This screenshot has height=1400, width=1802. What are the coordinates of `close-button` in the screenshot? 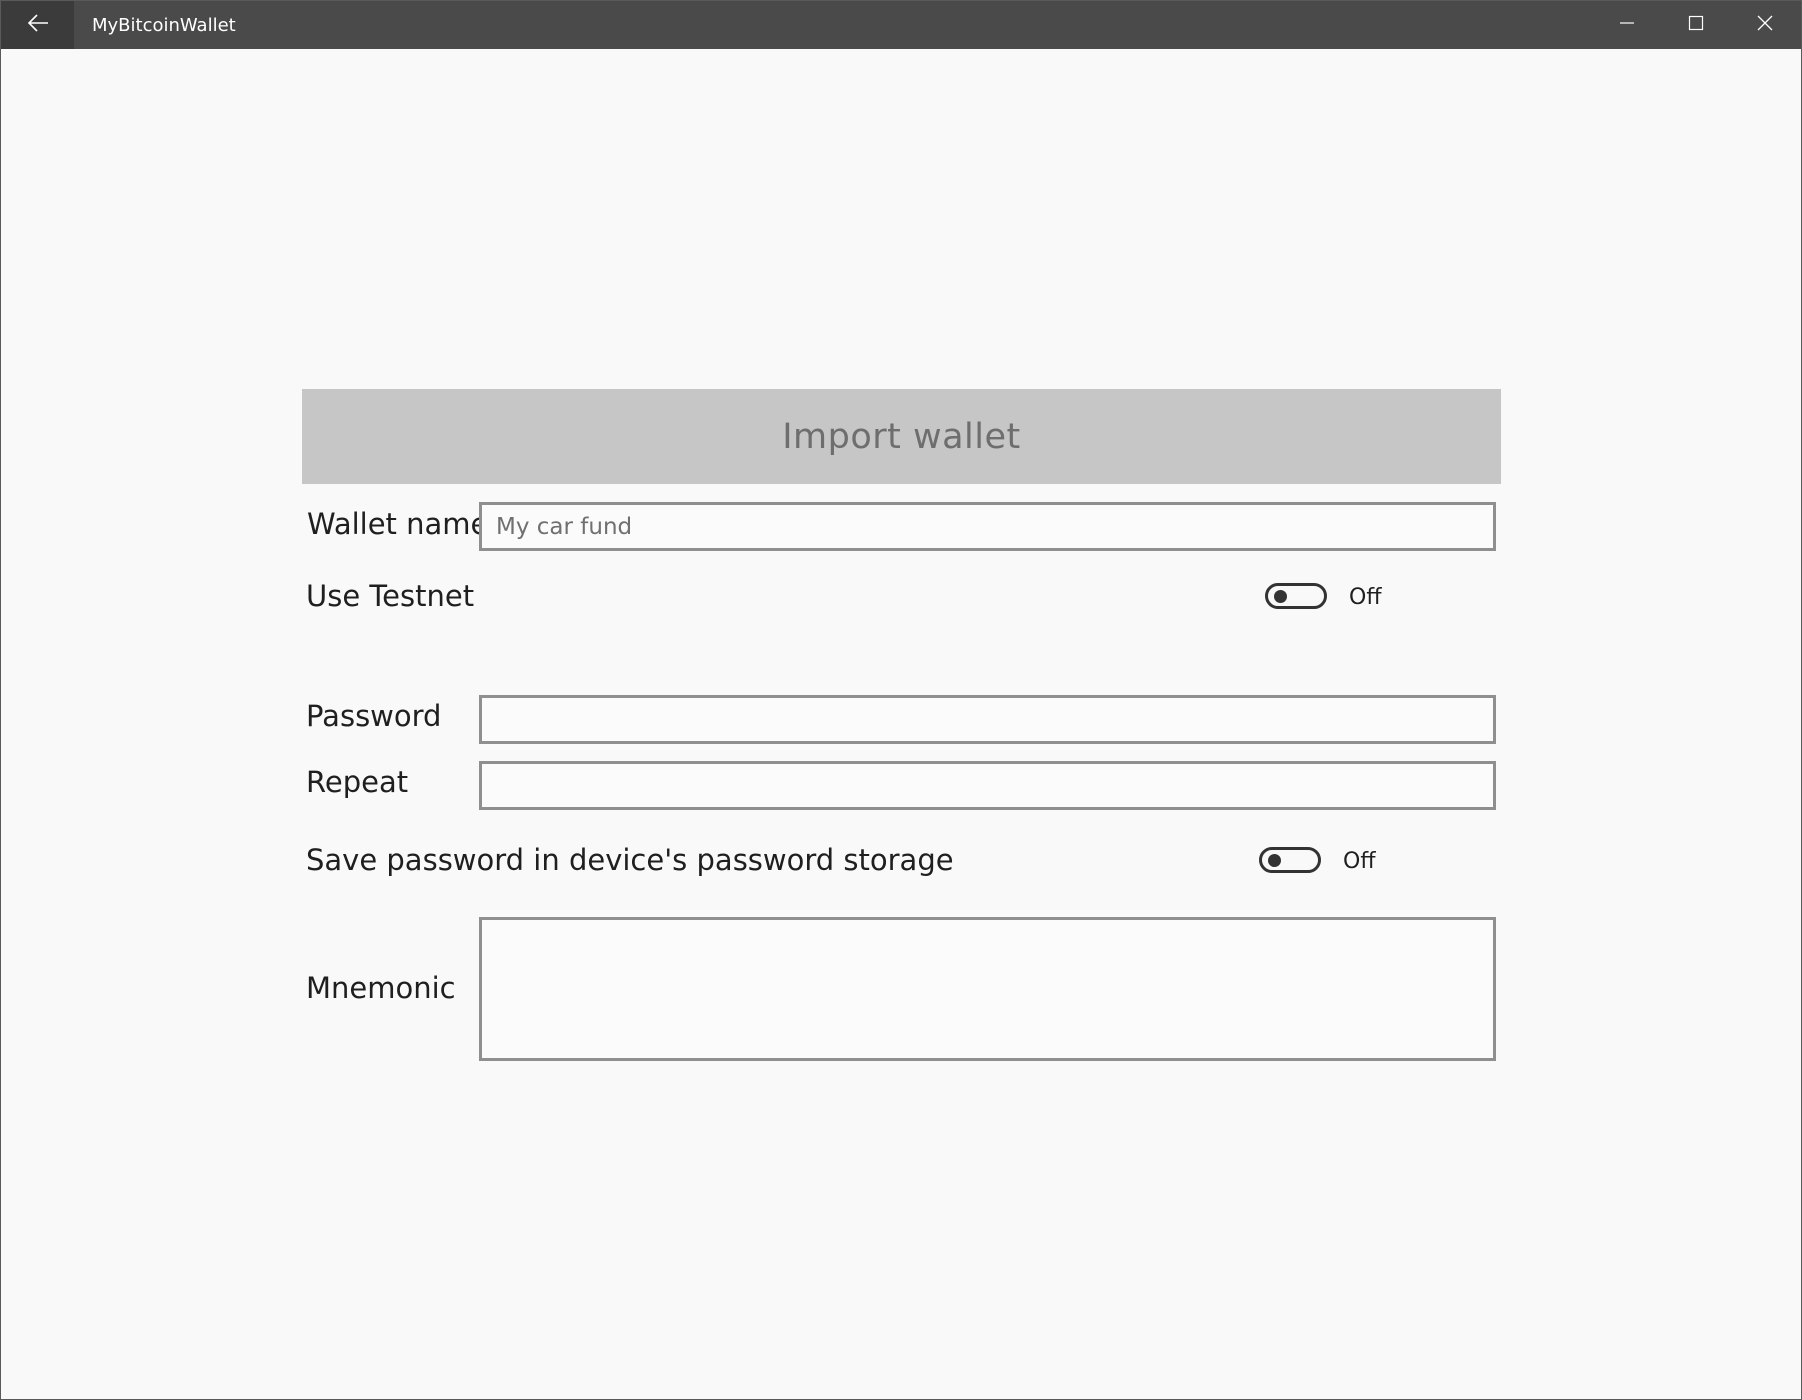 It's located at (1765, 25).